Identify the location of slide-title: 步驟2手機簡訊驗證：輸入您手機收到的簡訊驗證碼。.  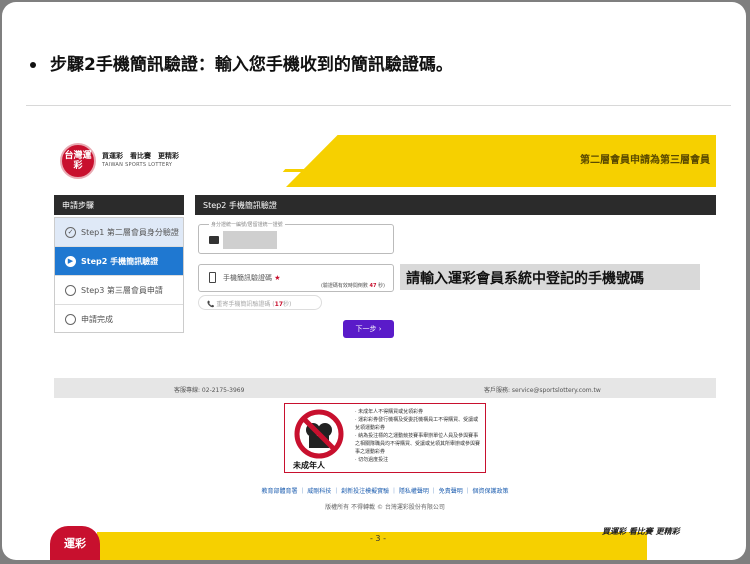
(241, 62).